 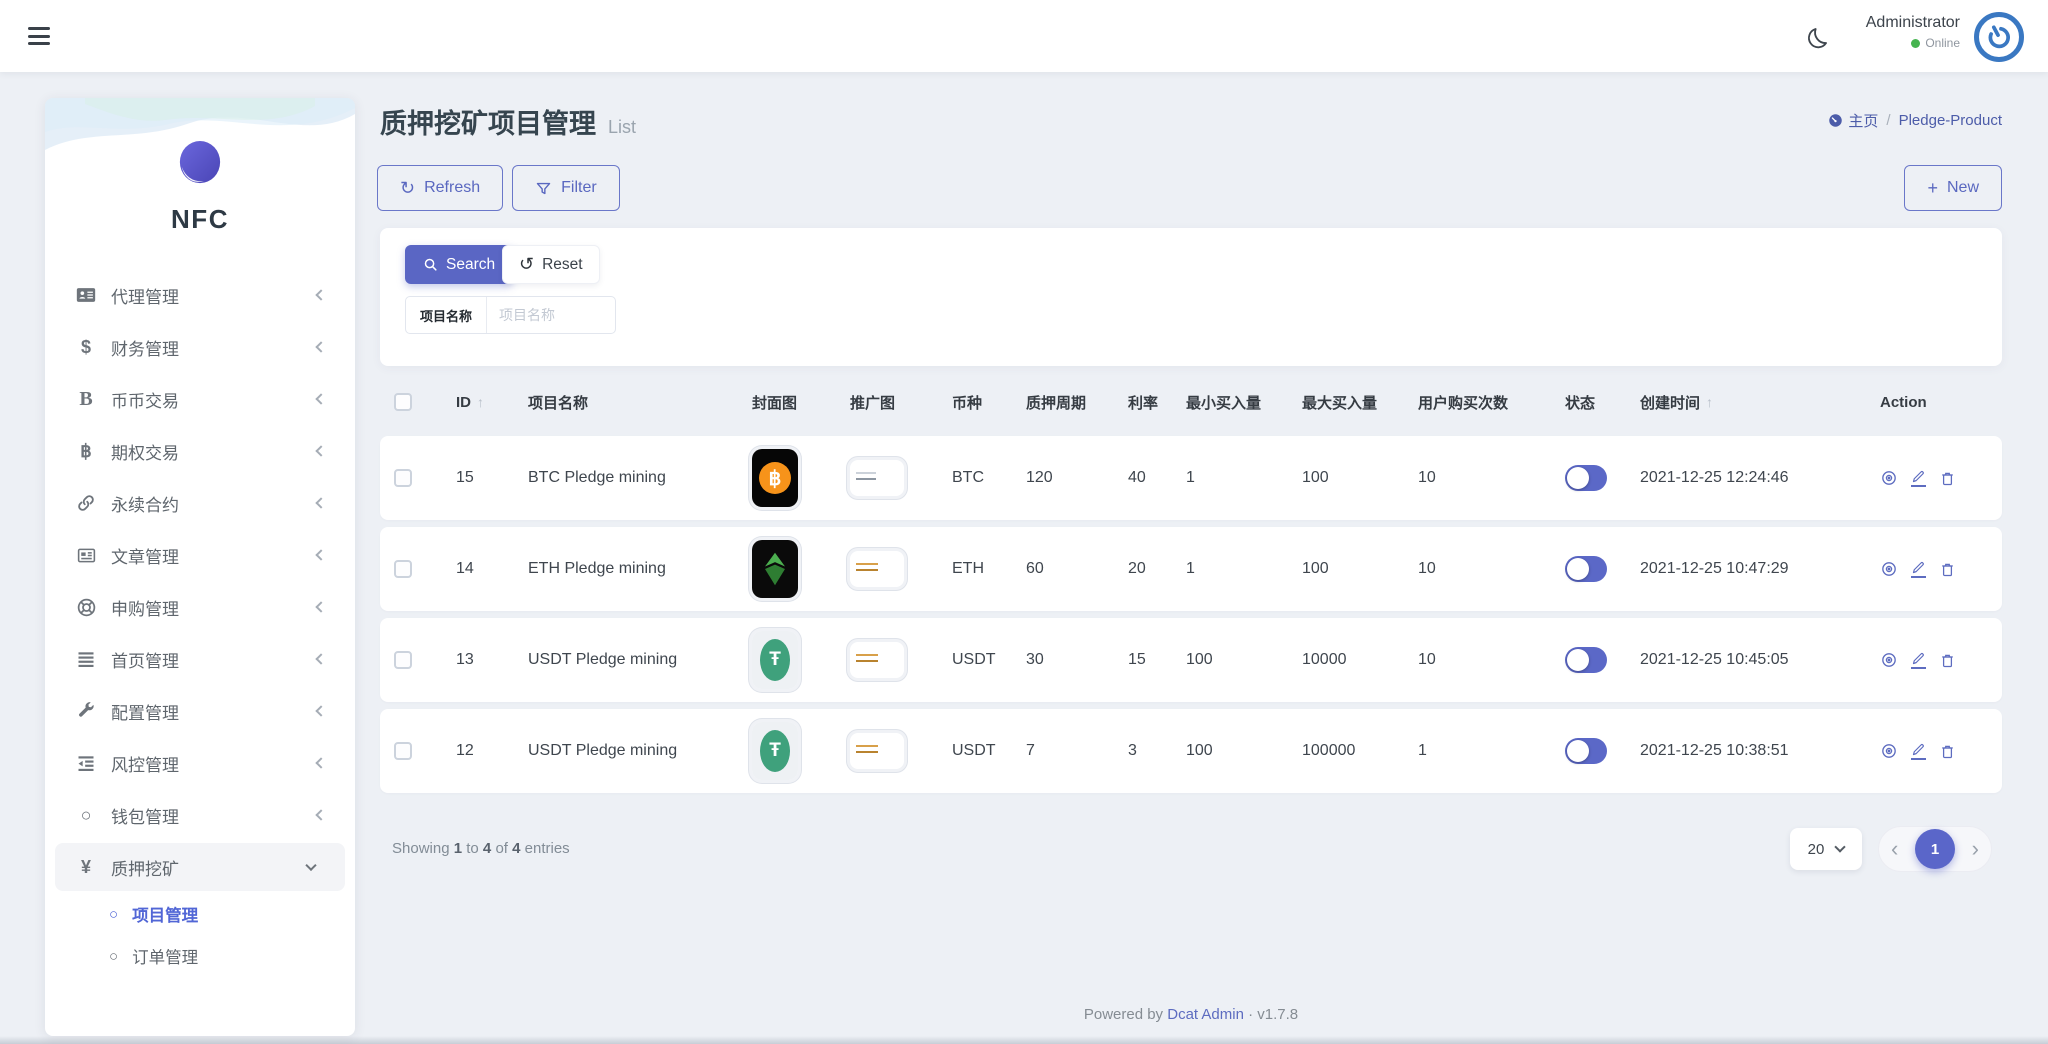 I want to click on sidebar-subitem-order-management: ○ 订单管理, so click(x=200, y=956).